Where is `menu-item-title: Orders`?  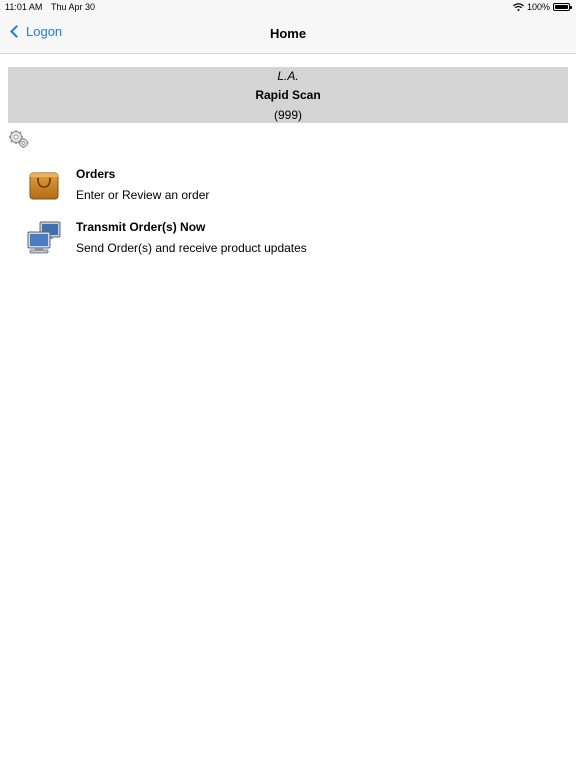 menu-item-title: Orders is located at coordinates (96, 174).